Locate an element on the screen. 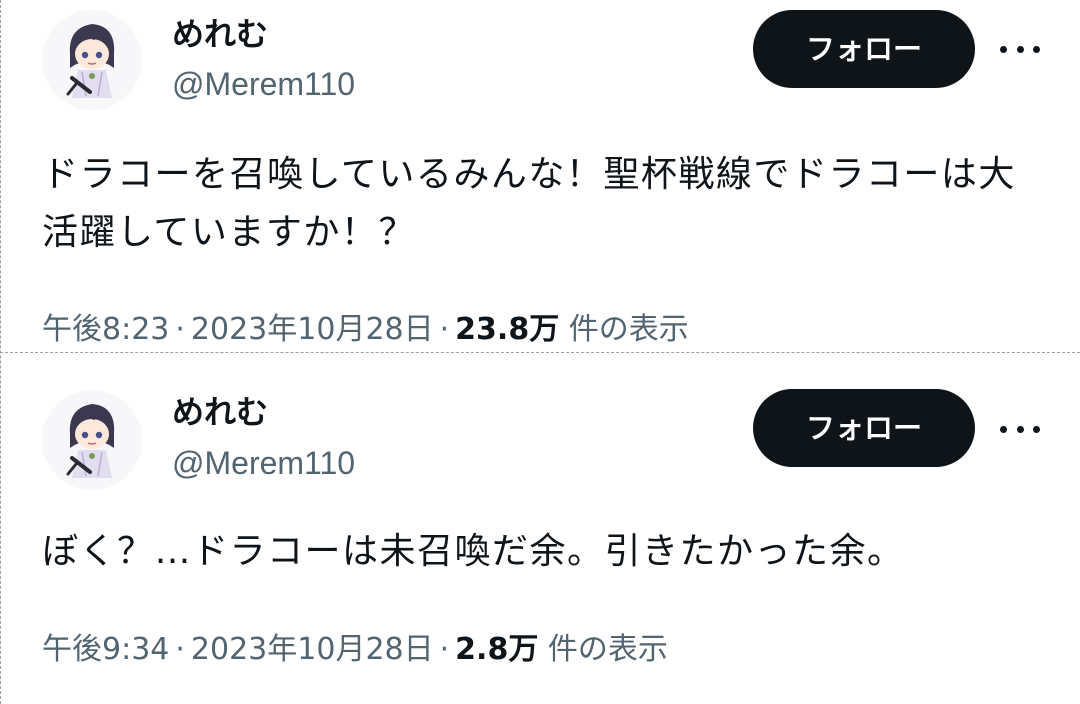 This screenshot has height=704, width=1080. tweet-meta: 午後9:34 · 2023年10月28日 · 2.8万 件の表示 is located at coordinates (355, 650).